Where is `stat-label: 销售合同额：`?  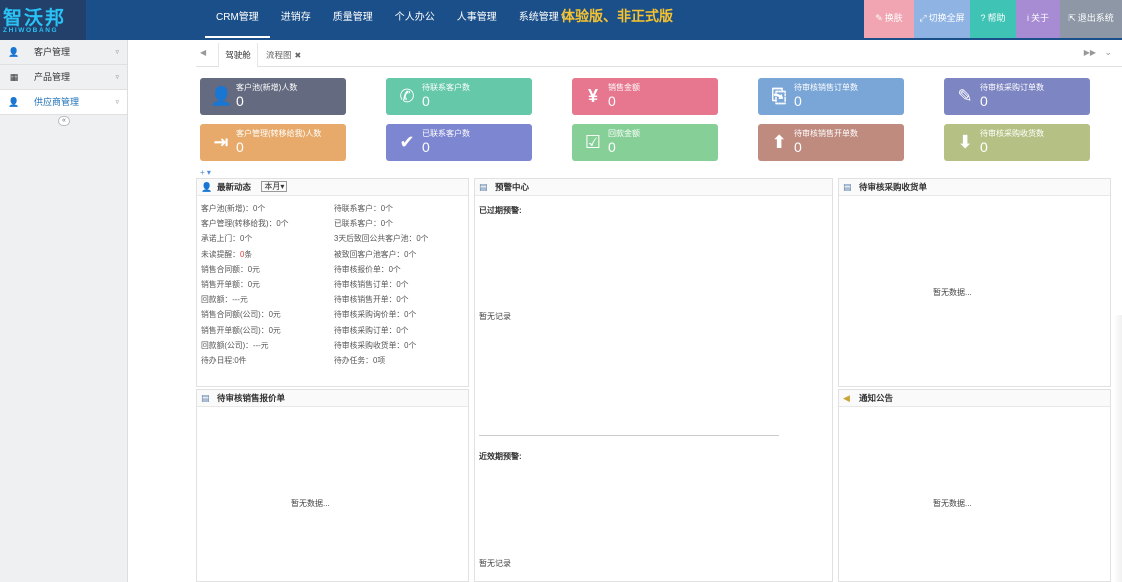 stat-label: 销售合同额： is located at coordinates (224, 269).